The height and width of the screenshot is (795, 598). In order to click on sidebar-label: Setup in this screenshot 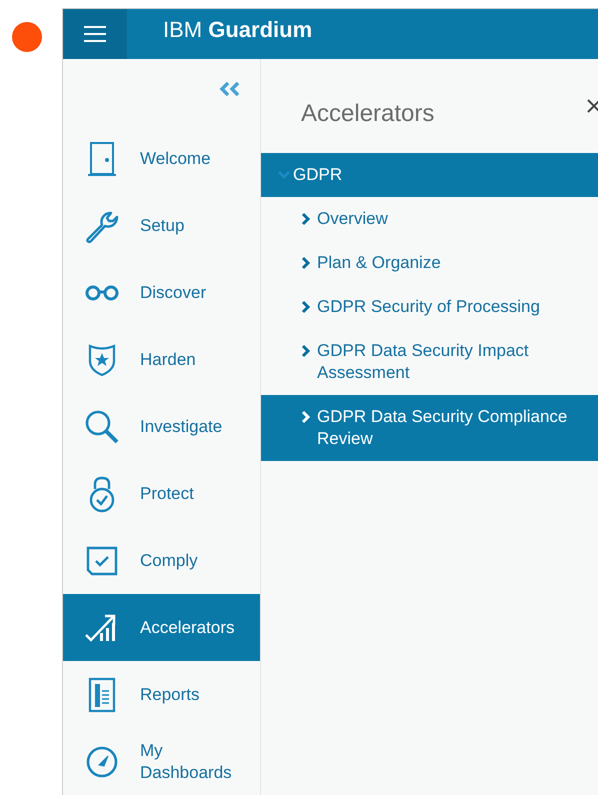, I will do `click(163, 225)`.